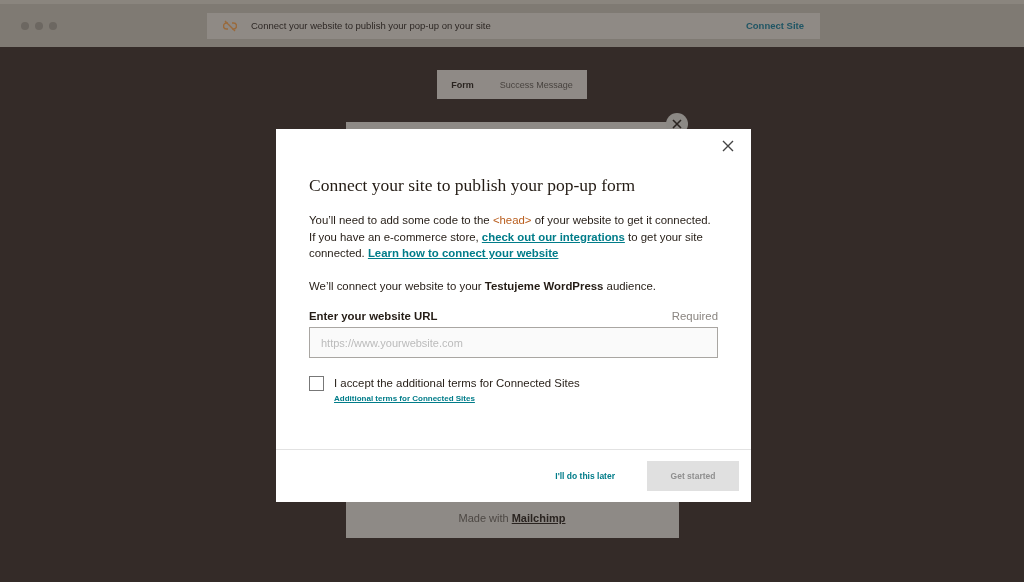 The height and width of the screenshot is (582, 1024). What do you see at coordinates (553, 236) in the screenshot?
I see `help-link: check out our integrations` at bounding box center [553, 236].